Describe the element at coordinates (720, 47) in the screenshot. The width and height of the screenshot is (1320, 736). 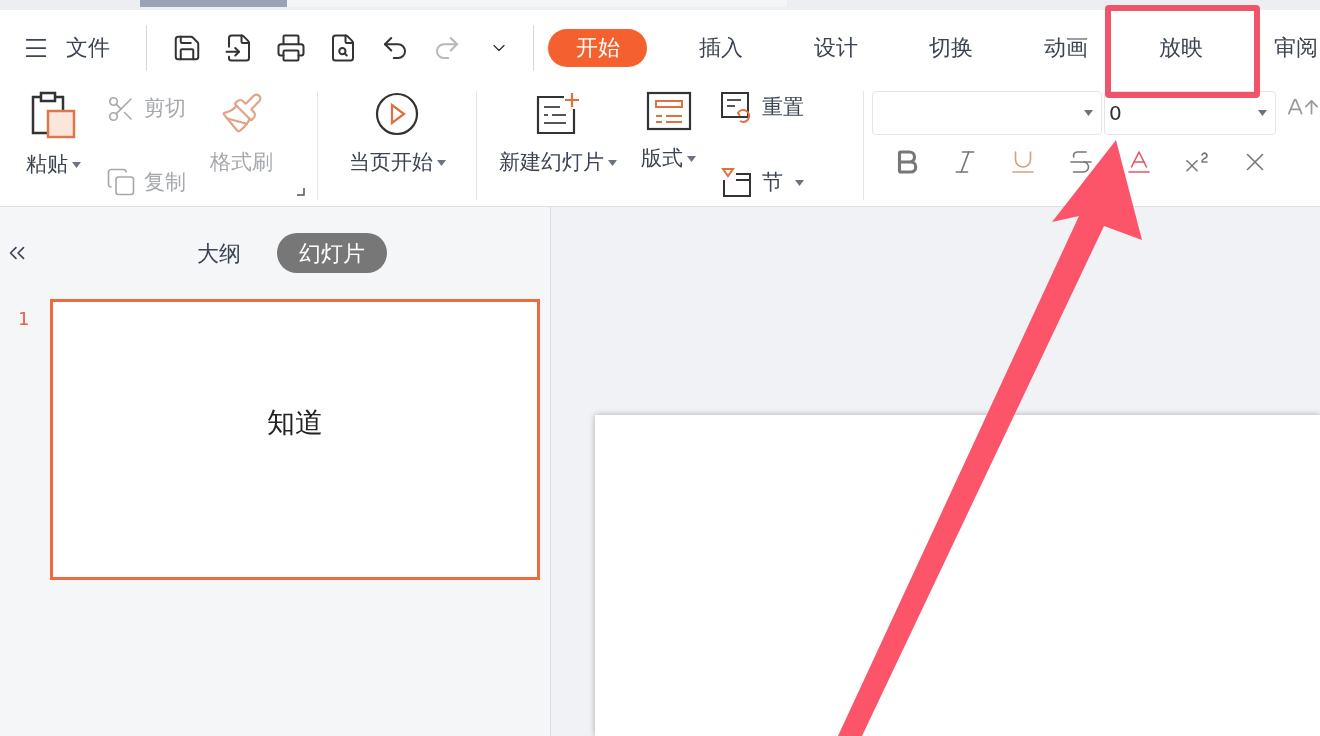
I see `ribbon-tab: 插入` at that location.